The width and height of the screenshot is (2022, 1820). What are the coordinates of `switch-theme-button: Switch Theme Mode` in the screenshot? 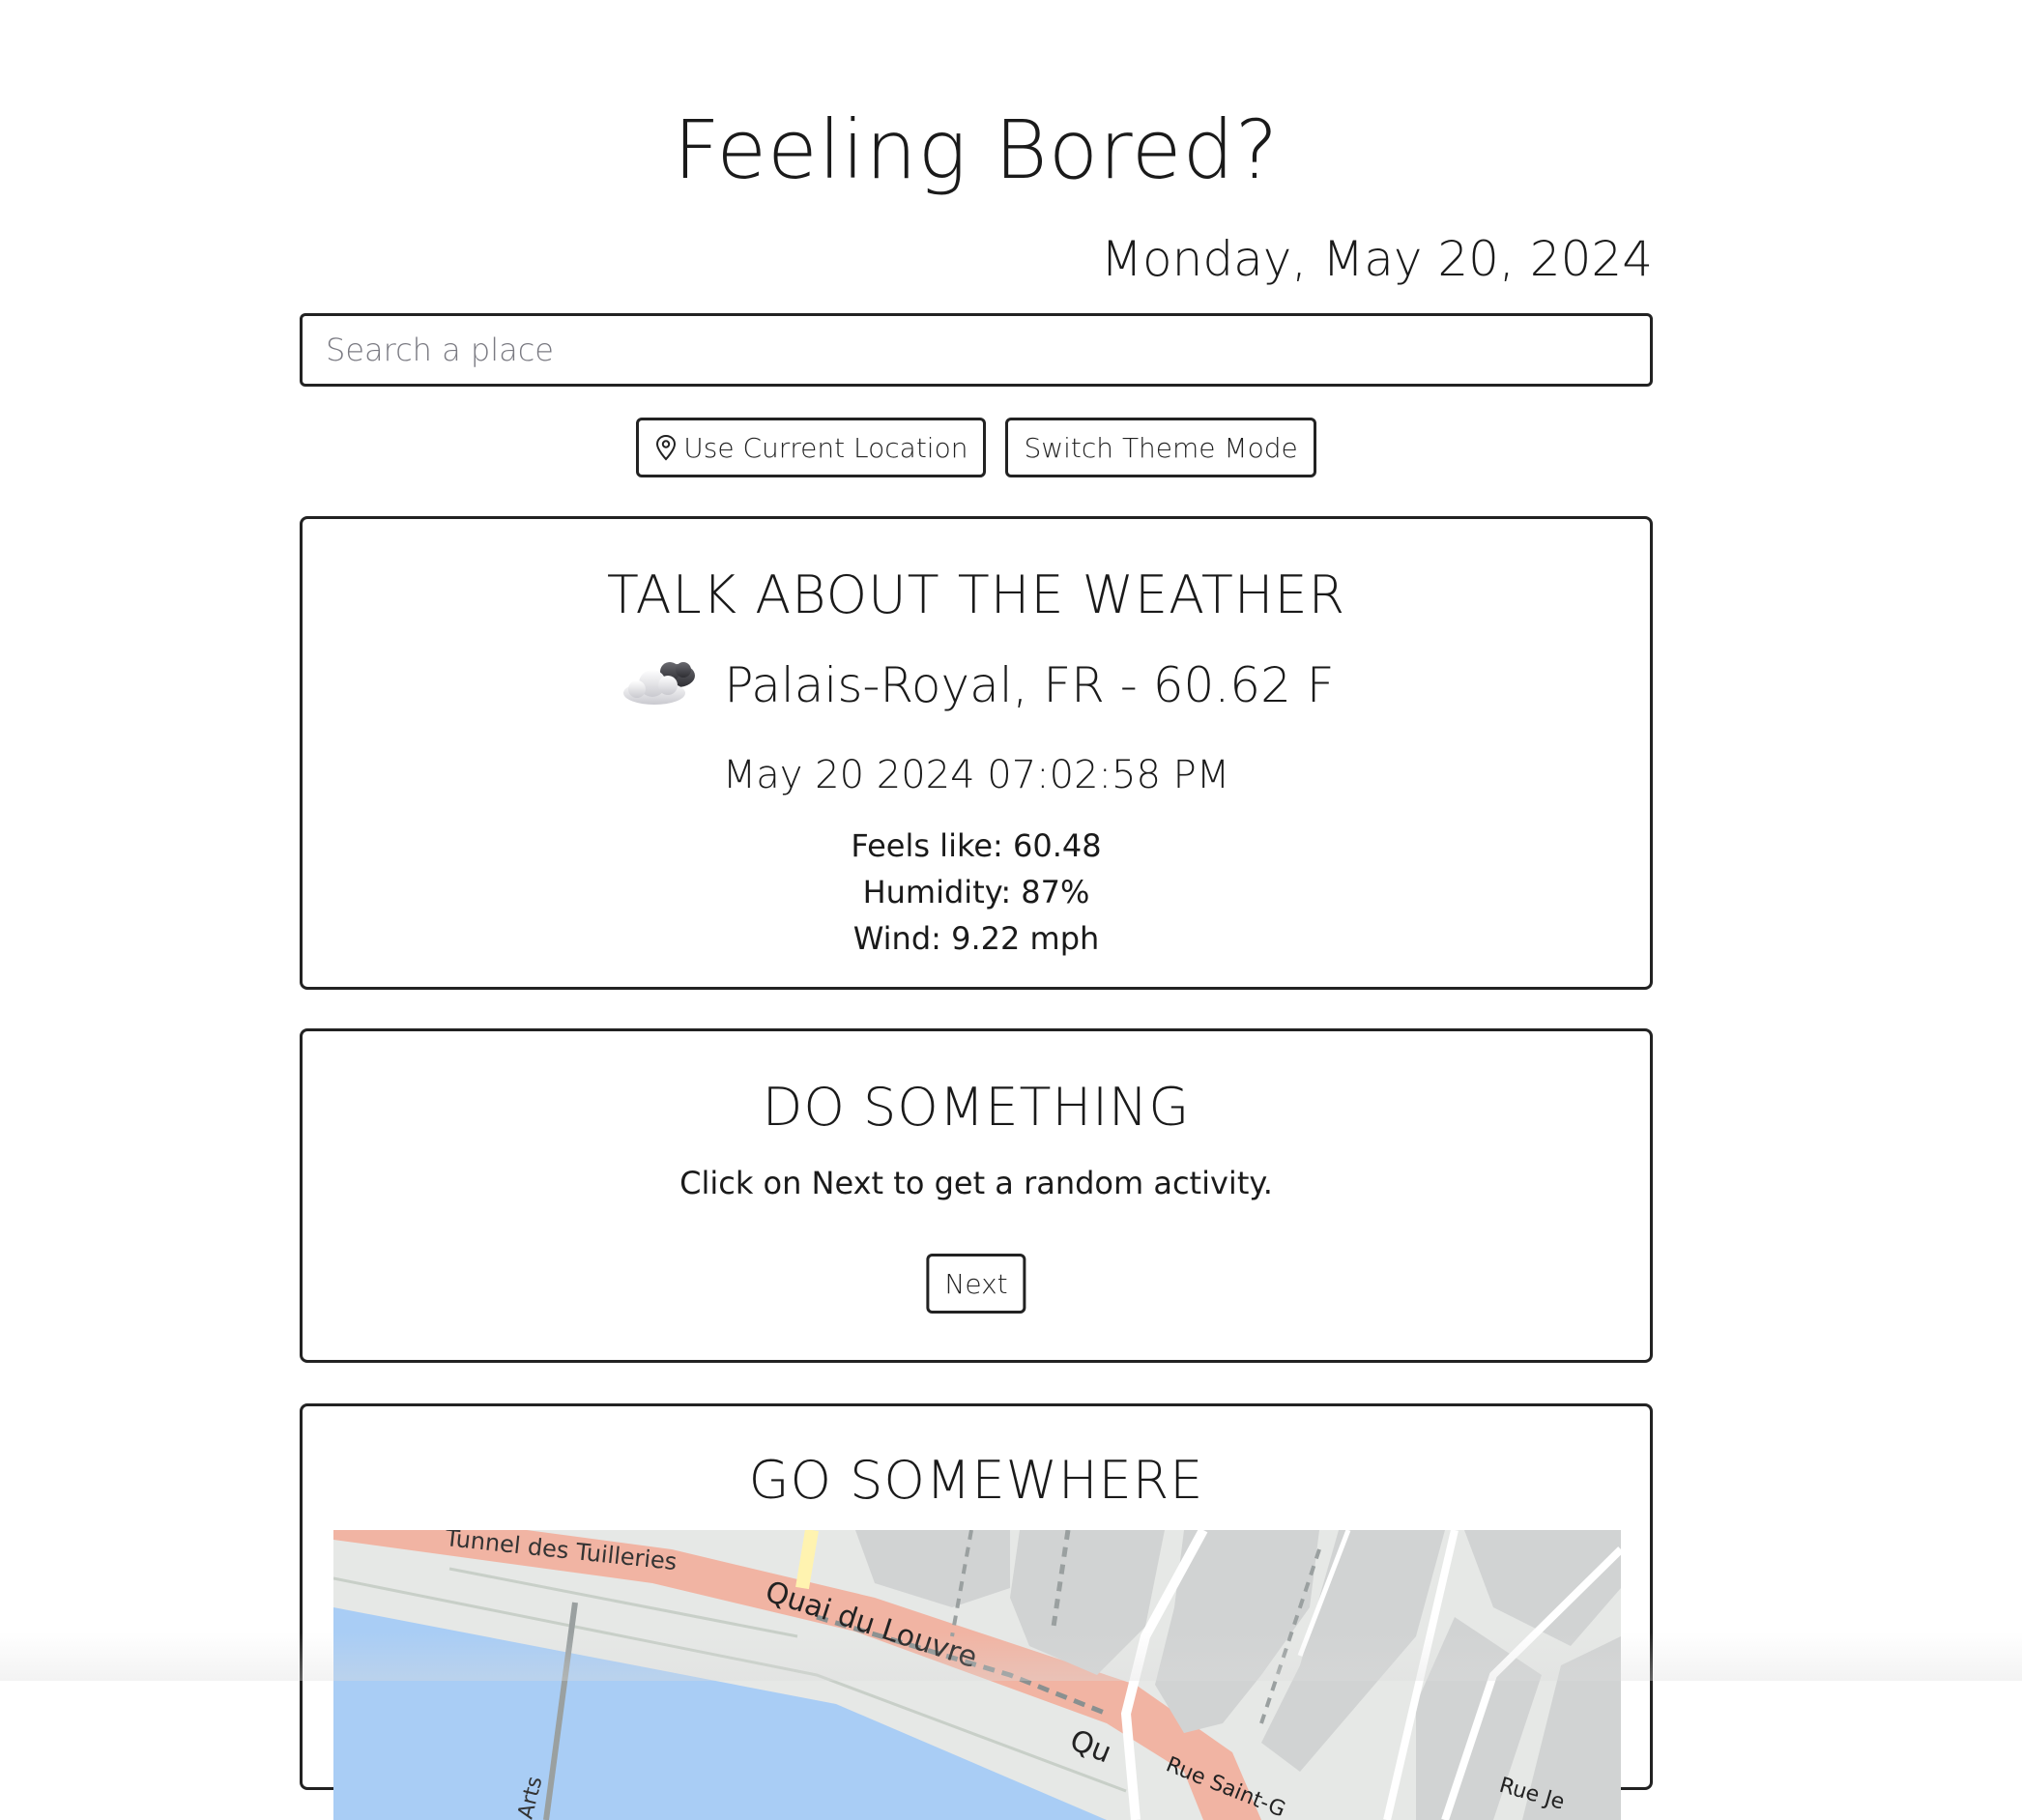 It's located at (1160, 447).